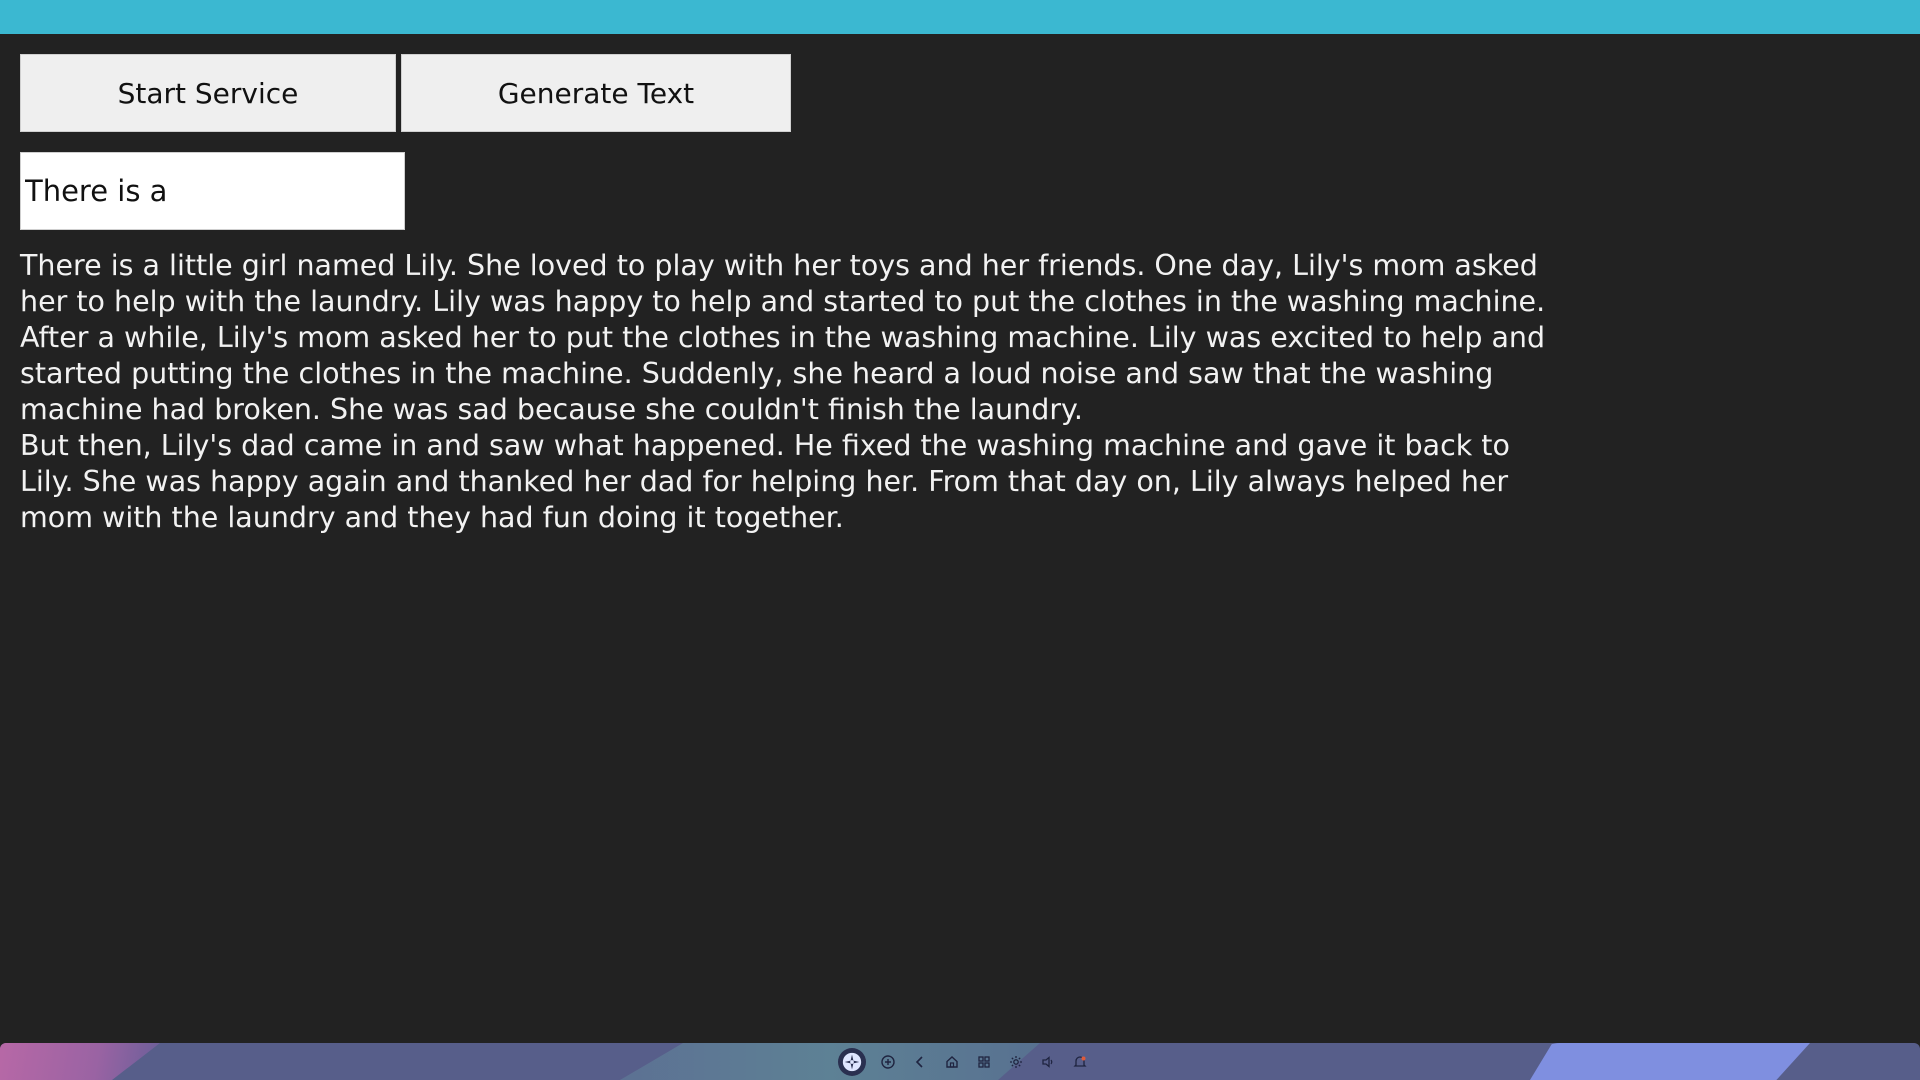 The height and width of the screenshot is (1080, 1920). I want to click on back-icon, so click(919, 1062).